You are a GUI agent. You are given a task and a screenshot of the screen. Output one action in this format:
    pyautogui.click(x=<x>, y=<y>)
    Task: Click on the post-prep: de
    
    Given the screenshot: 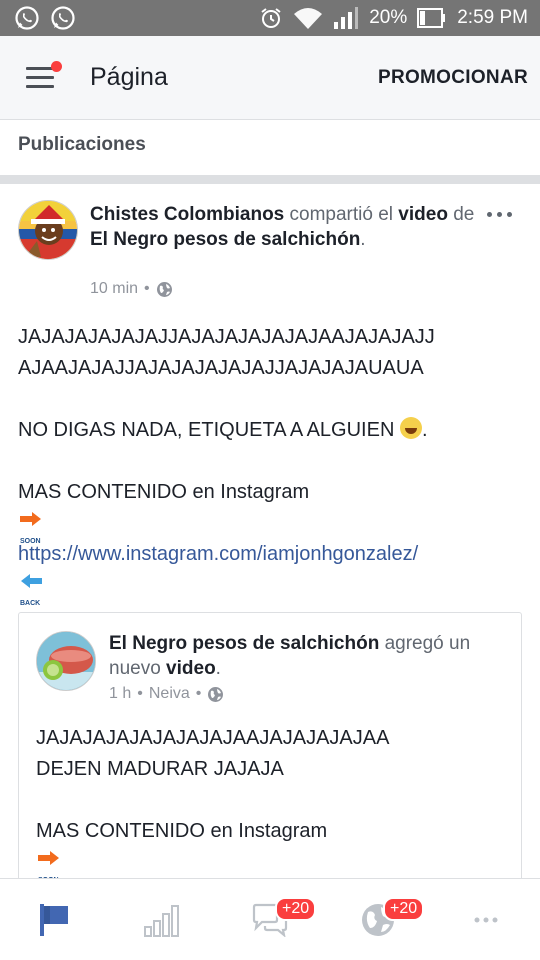 What is the action you would take?
    pyautogui.click(x=461, y=214)
    